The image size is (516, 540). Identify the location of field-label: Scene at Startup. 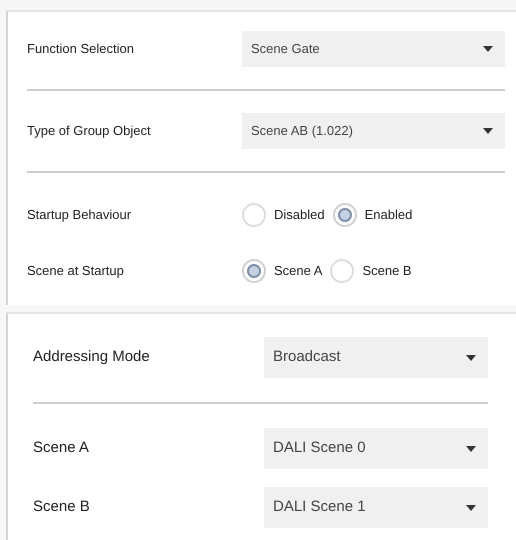
(76, 271).